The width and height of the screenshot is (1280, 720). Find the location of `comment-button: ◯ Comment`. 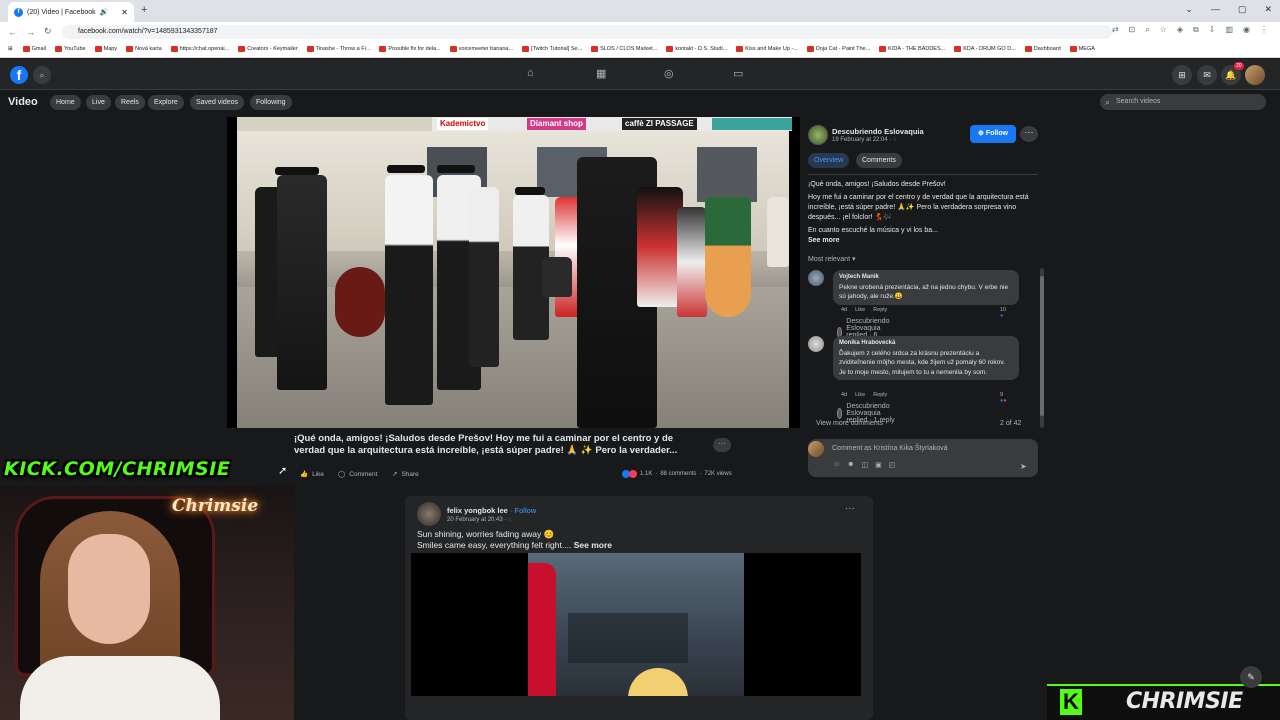

comment-button: ◯ Comment is located at coordinates (357, 474).